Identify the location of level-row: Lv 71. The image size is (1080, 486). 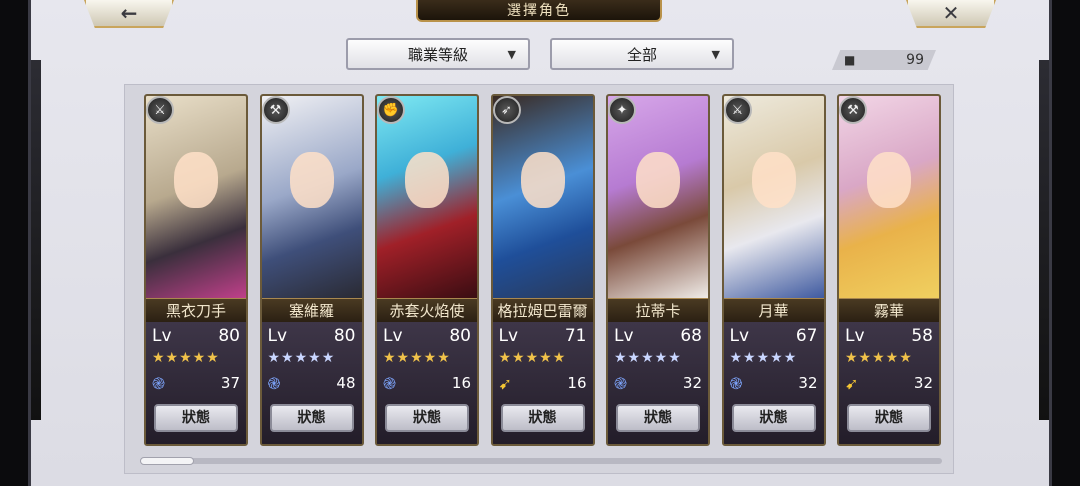
(543, 337).